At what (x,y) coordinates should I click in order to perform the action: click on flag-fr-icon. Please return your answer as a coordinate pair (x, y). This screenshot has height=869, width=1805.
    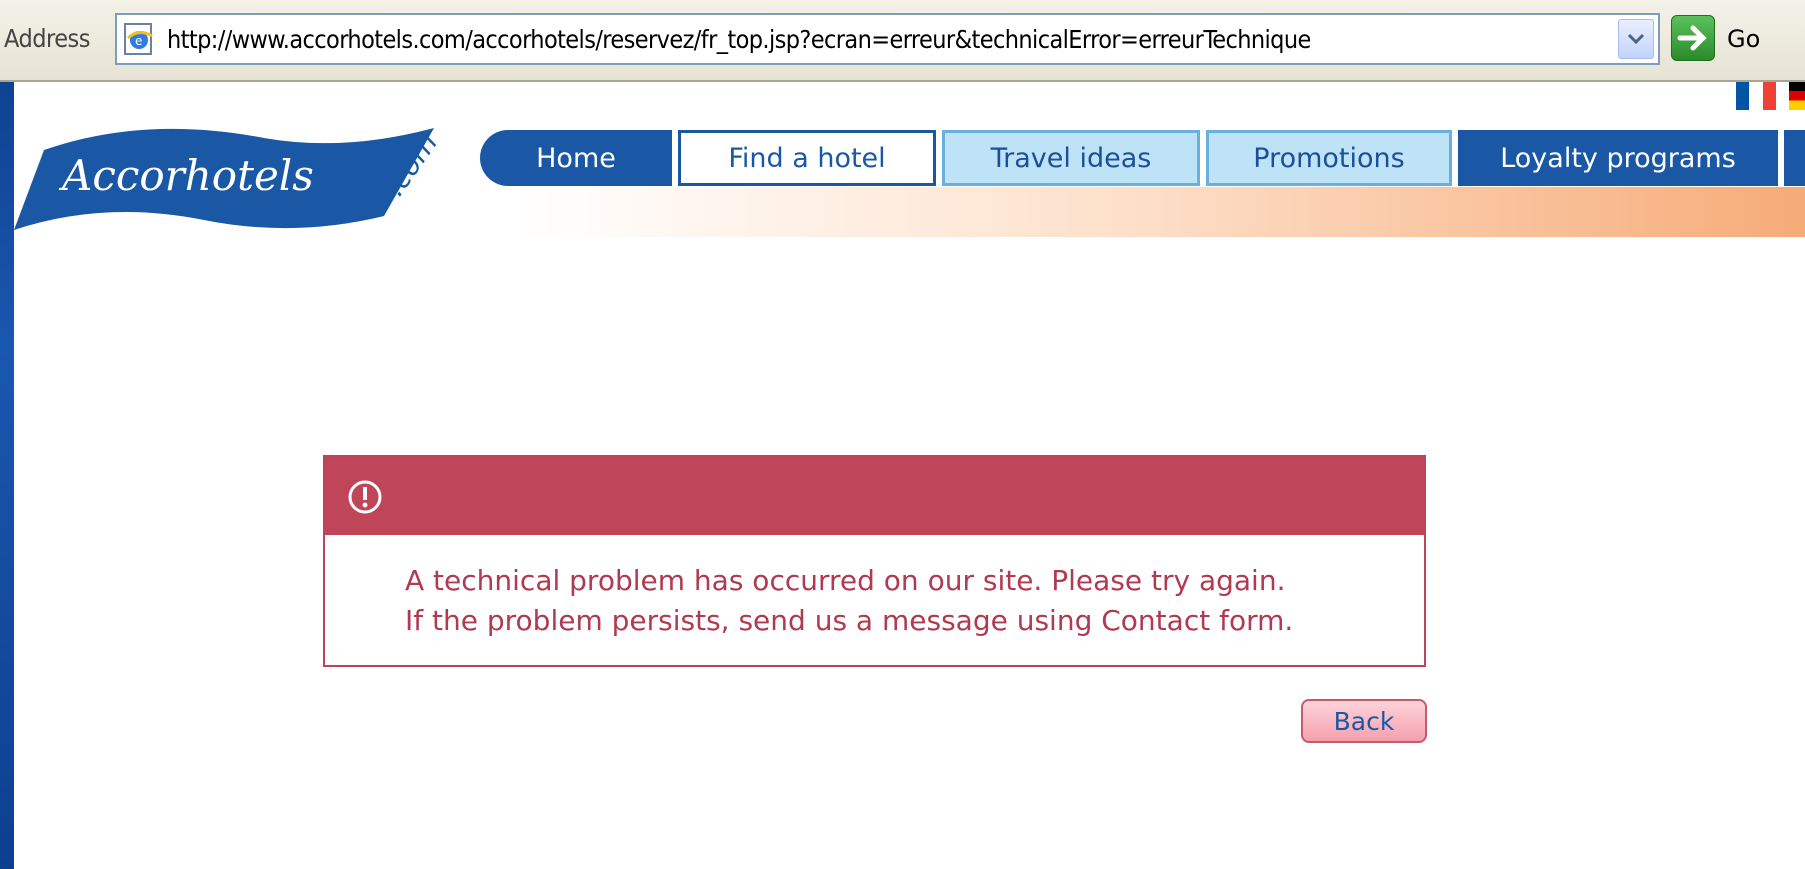
    Looking at the image, I should click on (1756, 96).